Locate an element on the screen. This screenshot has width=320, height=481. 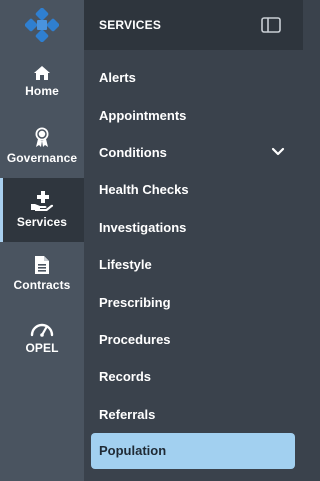
menu-item-label: Population is located at coordinates (133, 451).